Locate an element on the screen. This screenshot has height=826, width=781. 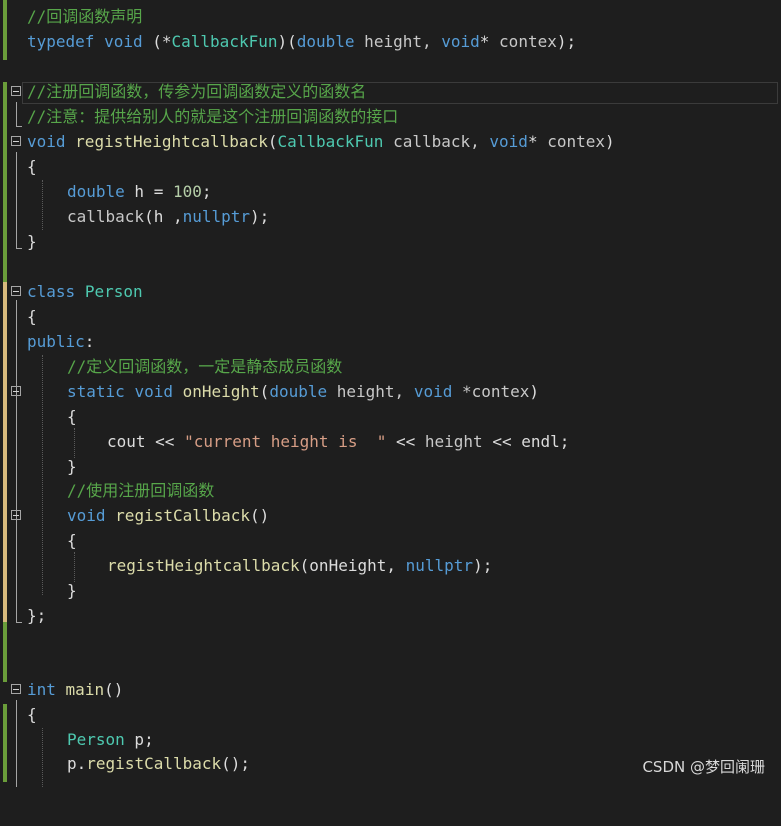
code-line-17: { is located at coordinates (390, 417).